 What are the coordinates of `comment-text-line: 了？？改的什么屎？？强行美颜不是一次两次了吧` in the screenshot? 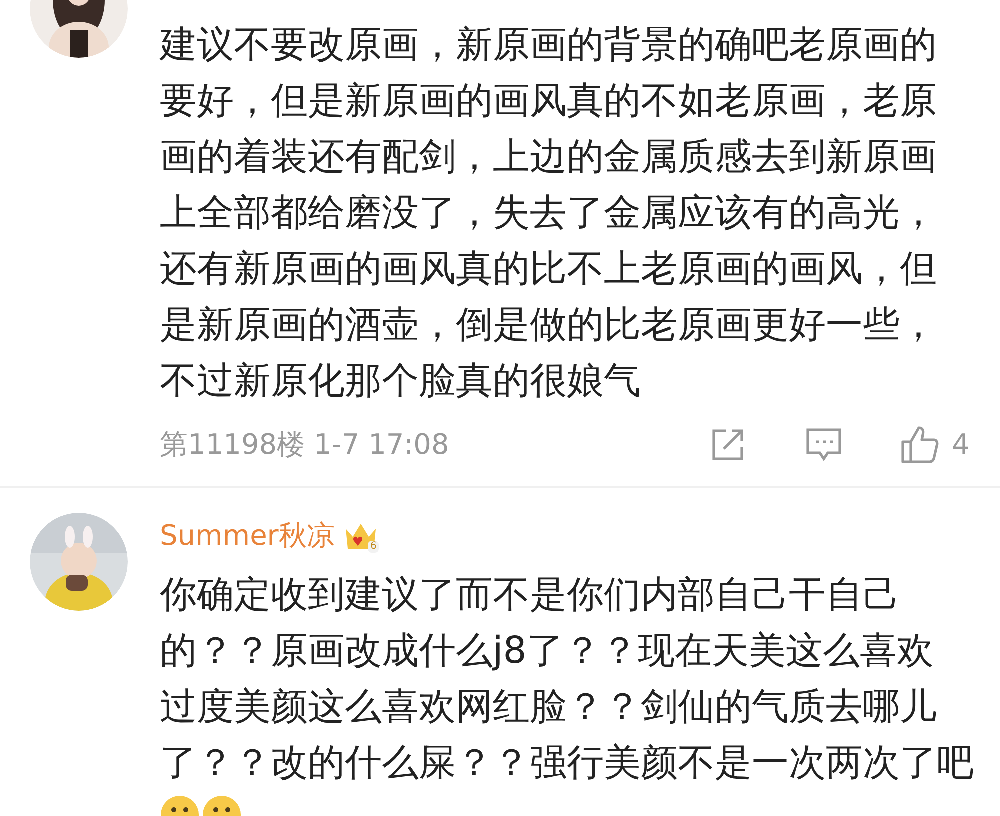 It's located at (567, 763).